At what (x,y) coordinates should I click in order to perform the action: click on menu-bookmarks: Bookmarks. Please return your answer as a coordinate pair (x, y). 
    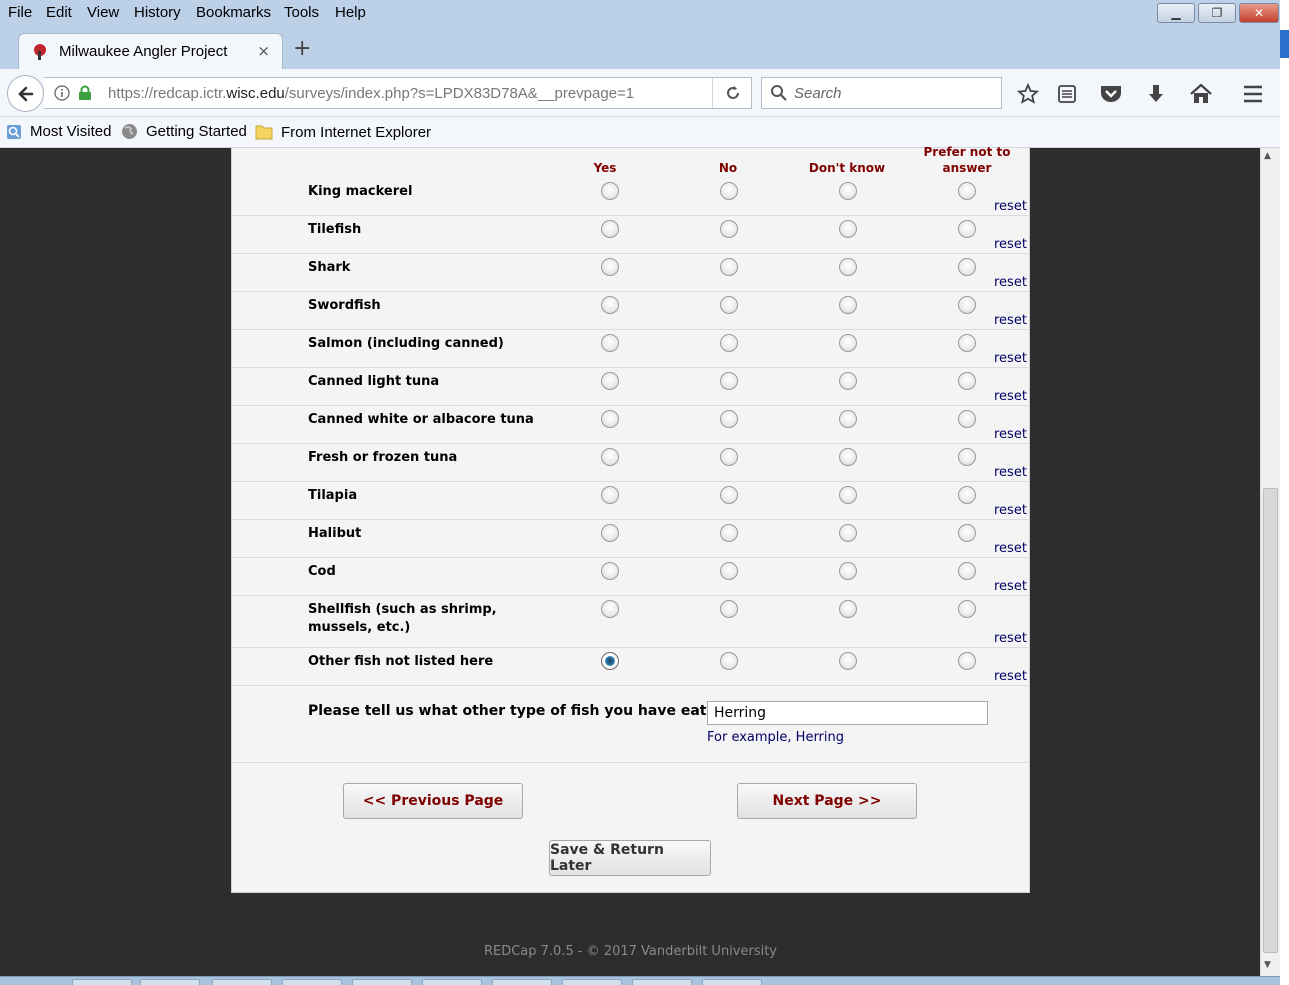
    Looking at the image, I should click on (233, 12).